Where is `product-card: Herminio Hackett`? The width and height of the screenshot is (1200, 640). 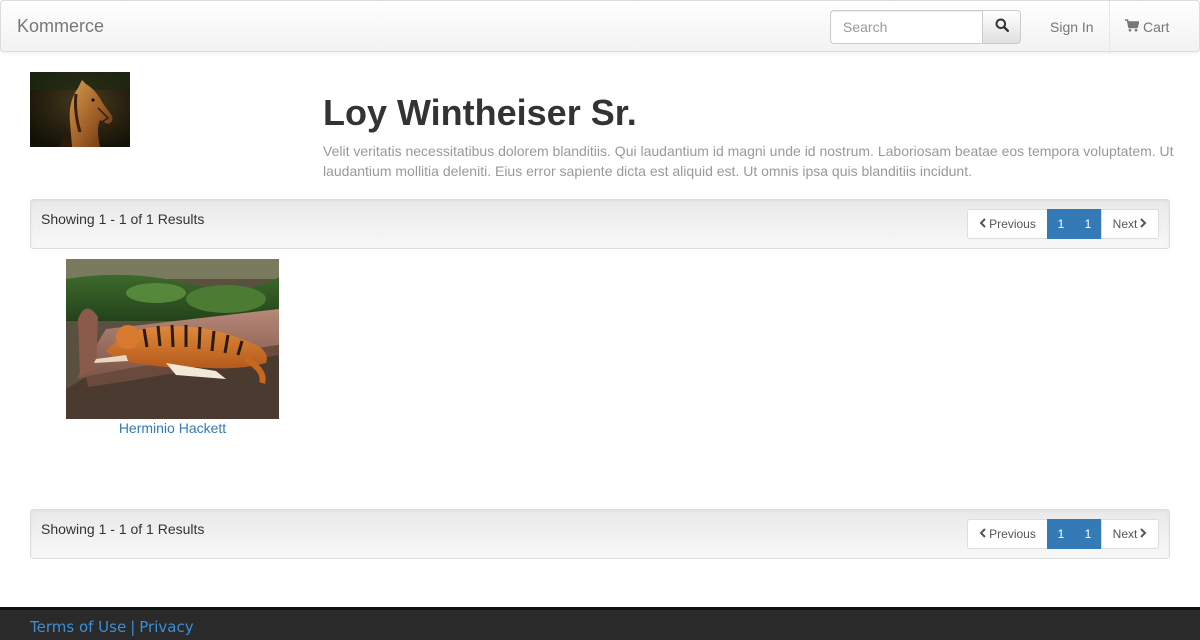
product-card: Herminio Hackett is located at coordinates (172, 347).